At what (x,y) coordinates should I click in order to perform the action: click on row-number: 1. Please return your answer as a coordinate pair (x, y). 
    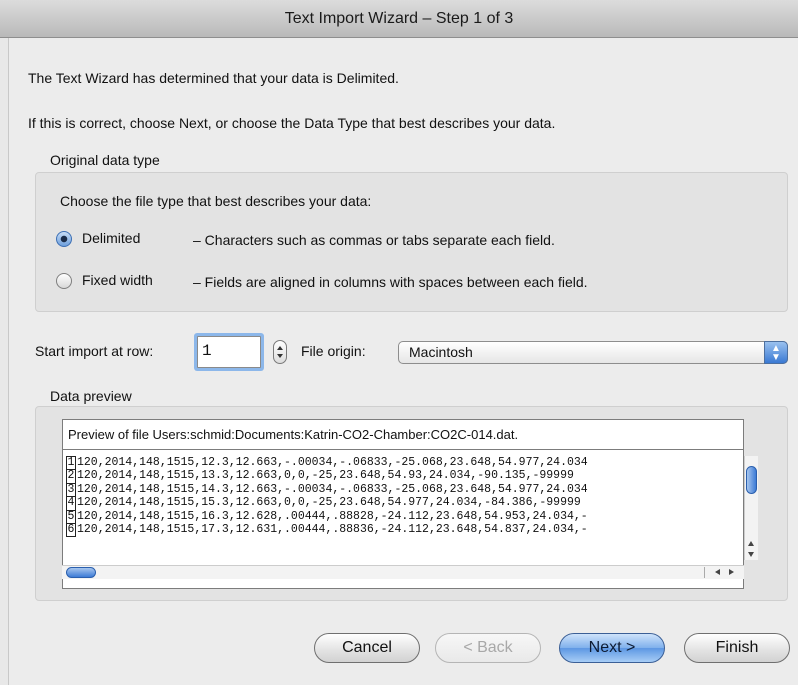
    Looking at the image, I should click on (71, 463).